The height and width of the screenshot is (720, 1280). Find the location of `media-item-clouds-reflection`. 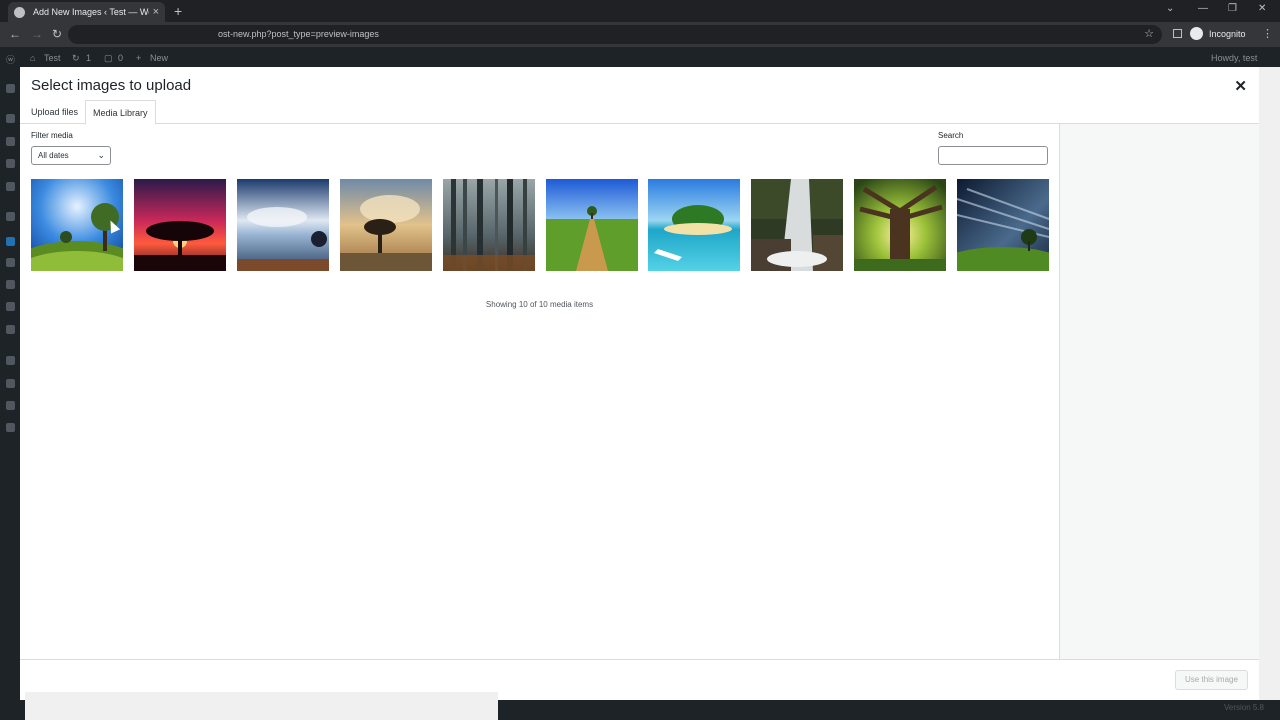

media-item-clouds-reflection is located at coordinates (283, 225).